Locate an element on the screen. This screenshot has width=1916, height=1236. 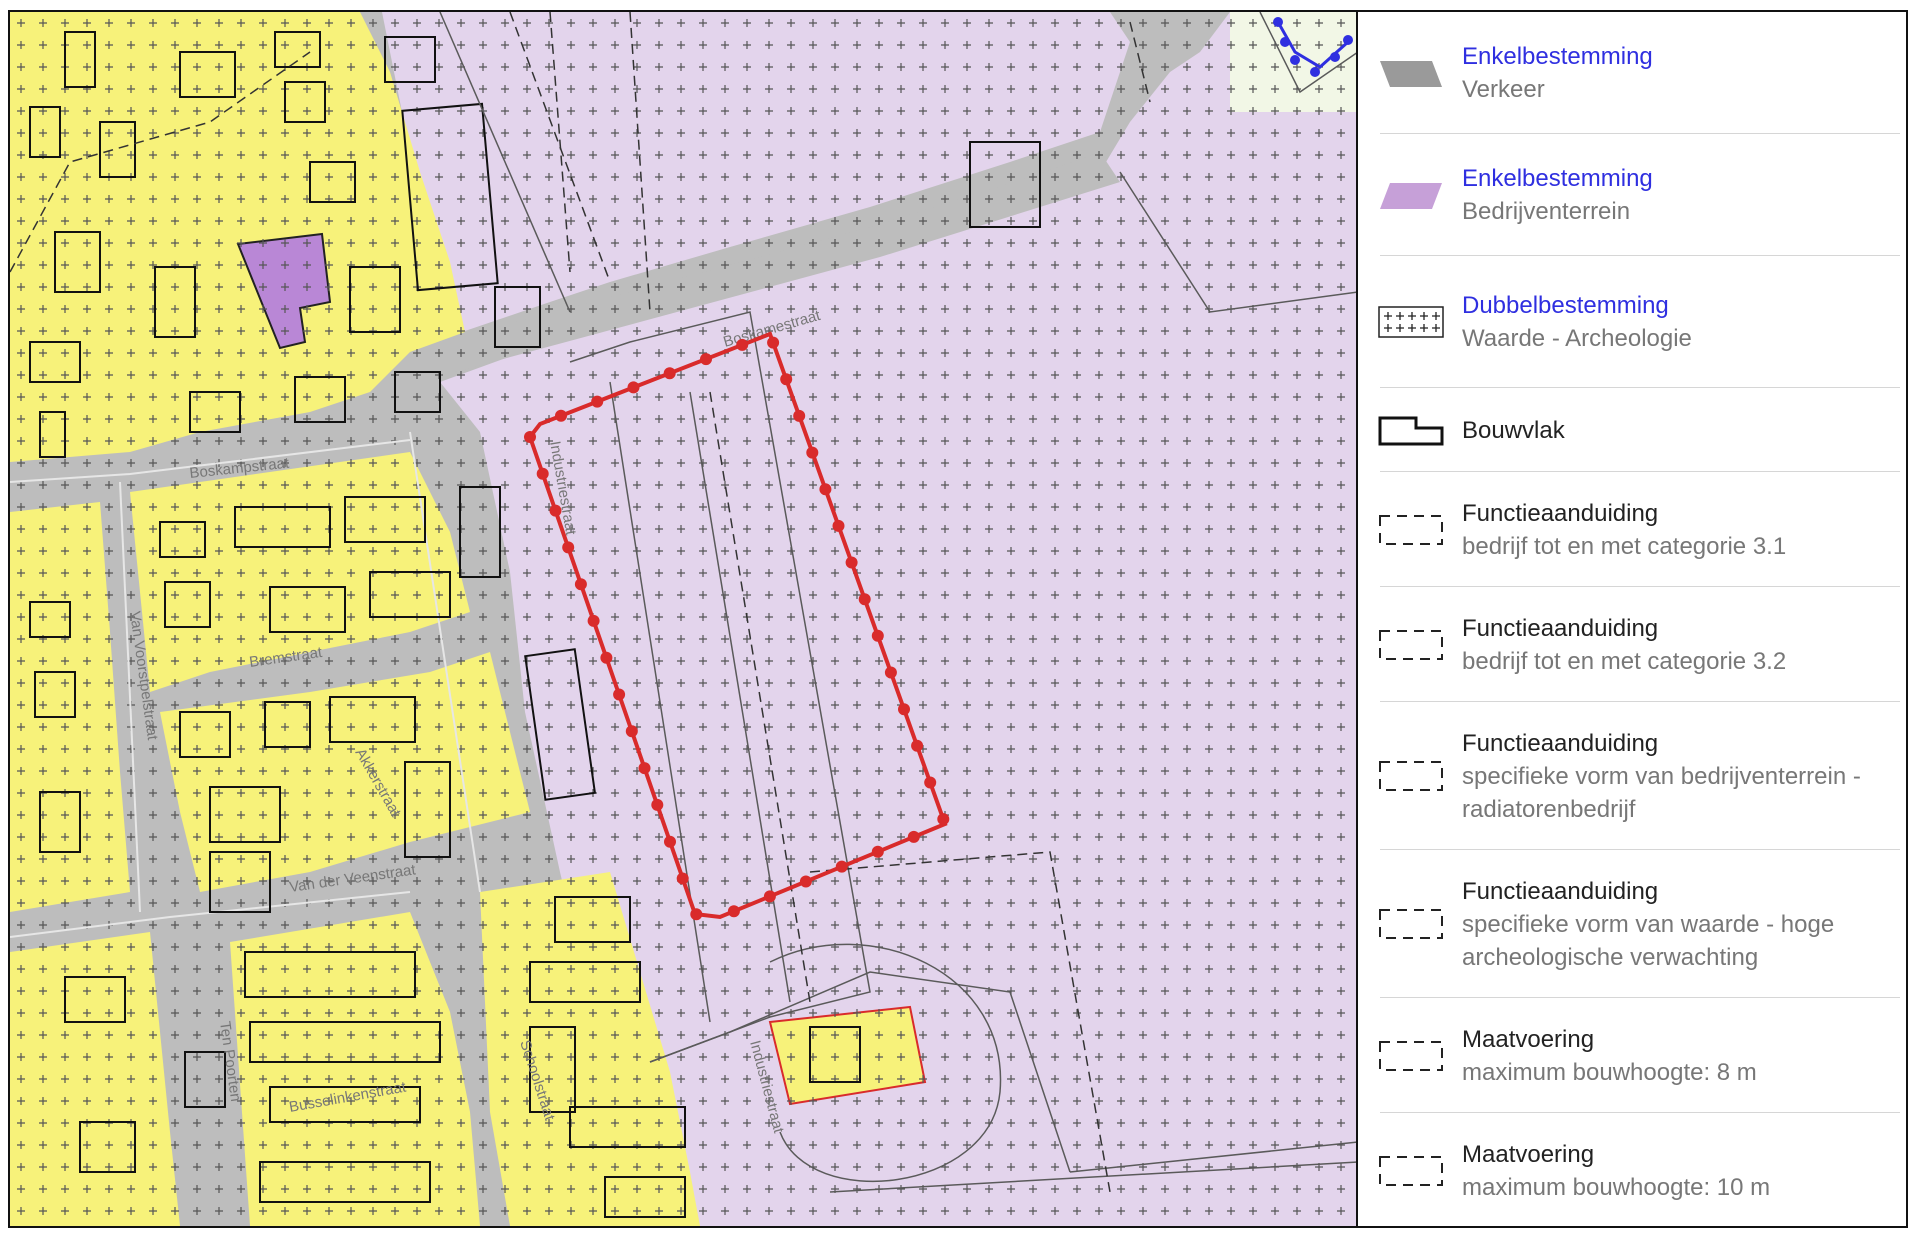
legend-item: Enkelbestemming Verkeer is located at coordinates (1632, 73).